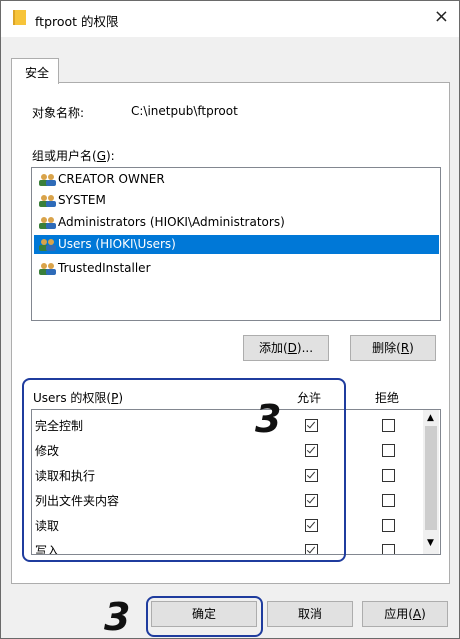  What do you see at coordinates (37, 73) in the screenshot?
I see `tab-security-label: 安全` at bounding box center [37, 73].